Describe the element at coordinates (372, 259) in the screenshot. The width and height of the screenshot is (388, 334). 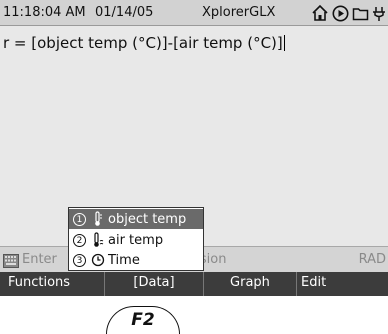
I see `angle-mode: RAD` at that location.